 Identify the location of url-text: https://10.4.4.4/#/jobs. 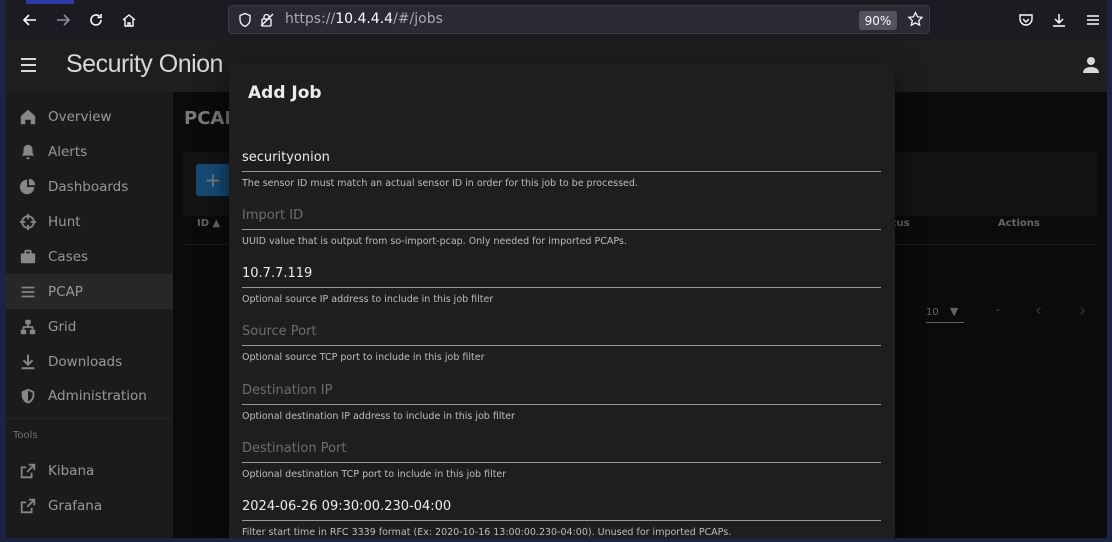
(364, 19).